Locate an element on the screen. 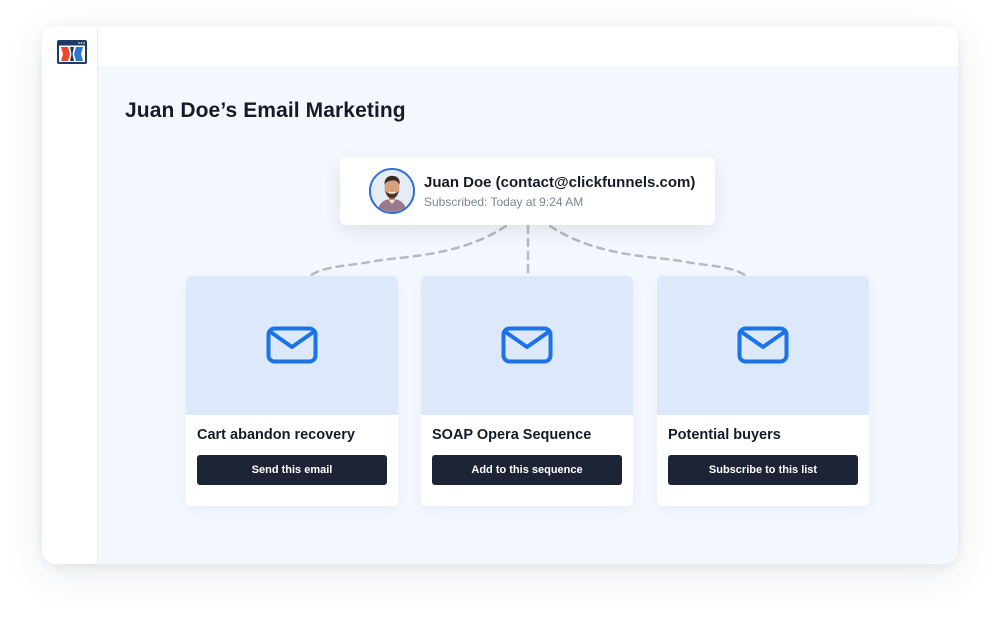  top-bar is located at coordinates (528, 46).